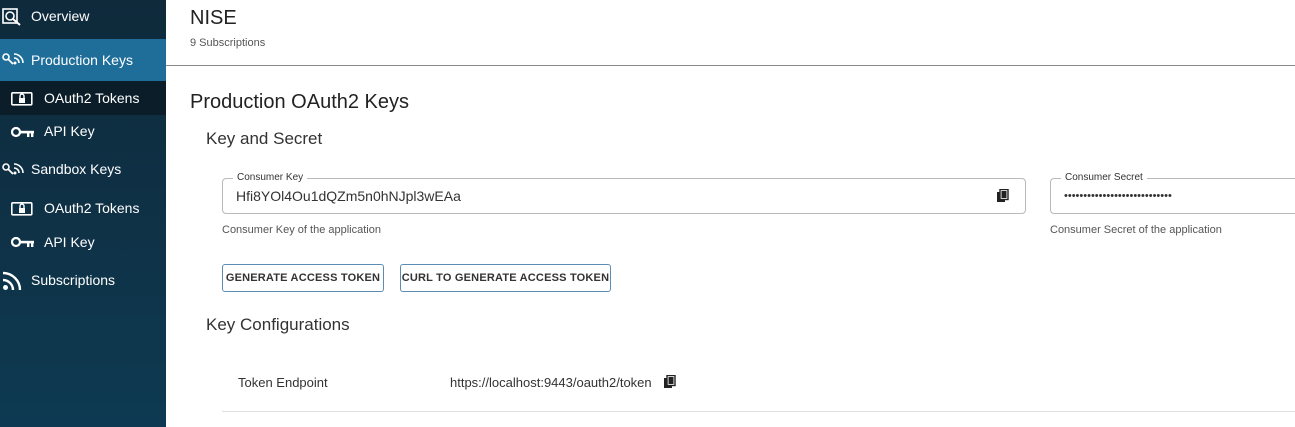  What do you see at coordinates (505, 278) in the screenshot?
I see `curl-generate-access-token-button: CURL TO GENERATE ACCESS TOKEN` at bounding box center [505, 278].